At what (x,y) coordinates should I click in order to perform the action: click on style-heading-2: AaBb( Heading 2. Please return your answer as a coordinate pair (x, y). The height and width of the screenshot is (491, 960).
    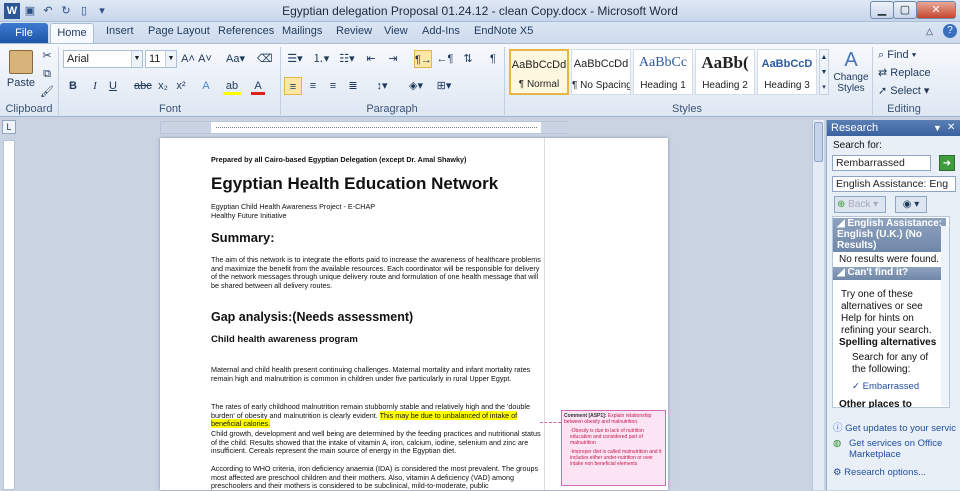
    Looking at the image, I should click on (725, 72).